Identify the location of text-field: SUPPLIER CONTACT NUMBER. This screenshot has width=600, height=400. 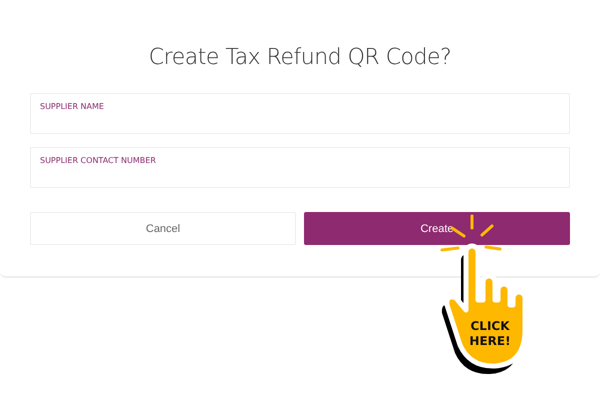
(300, 167).